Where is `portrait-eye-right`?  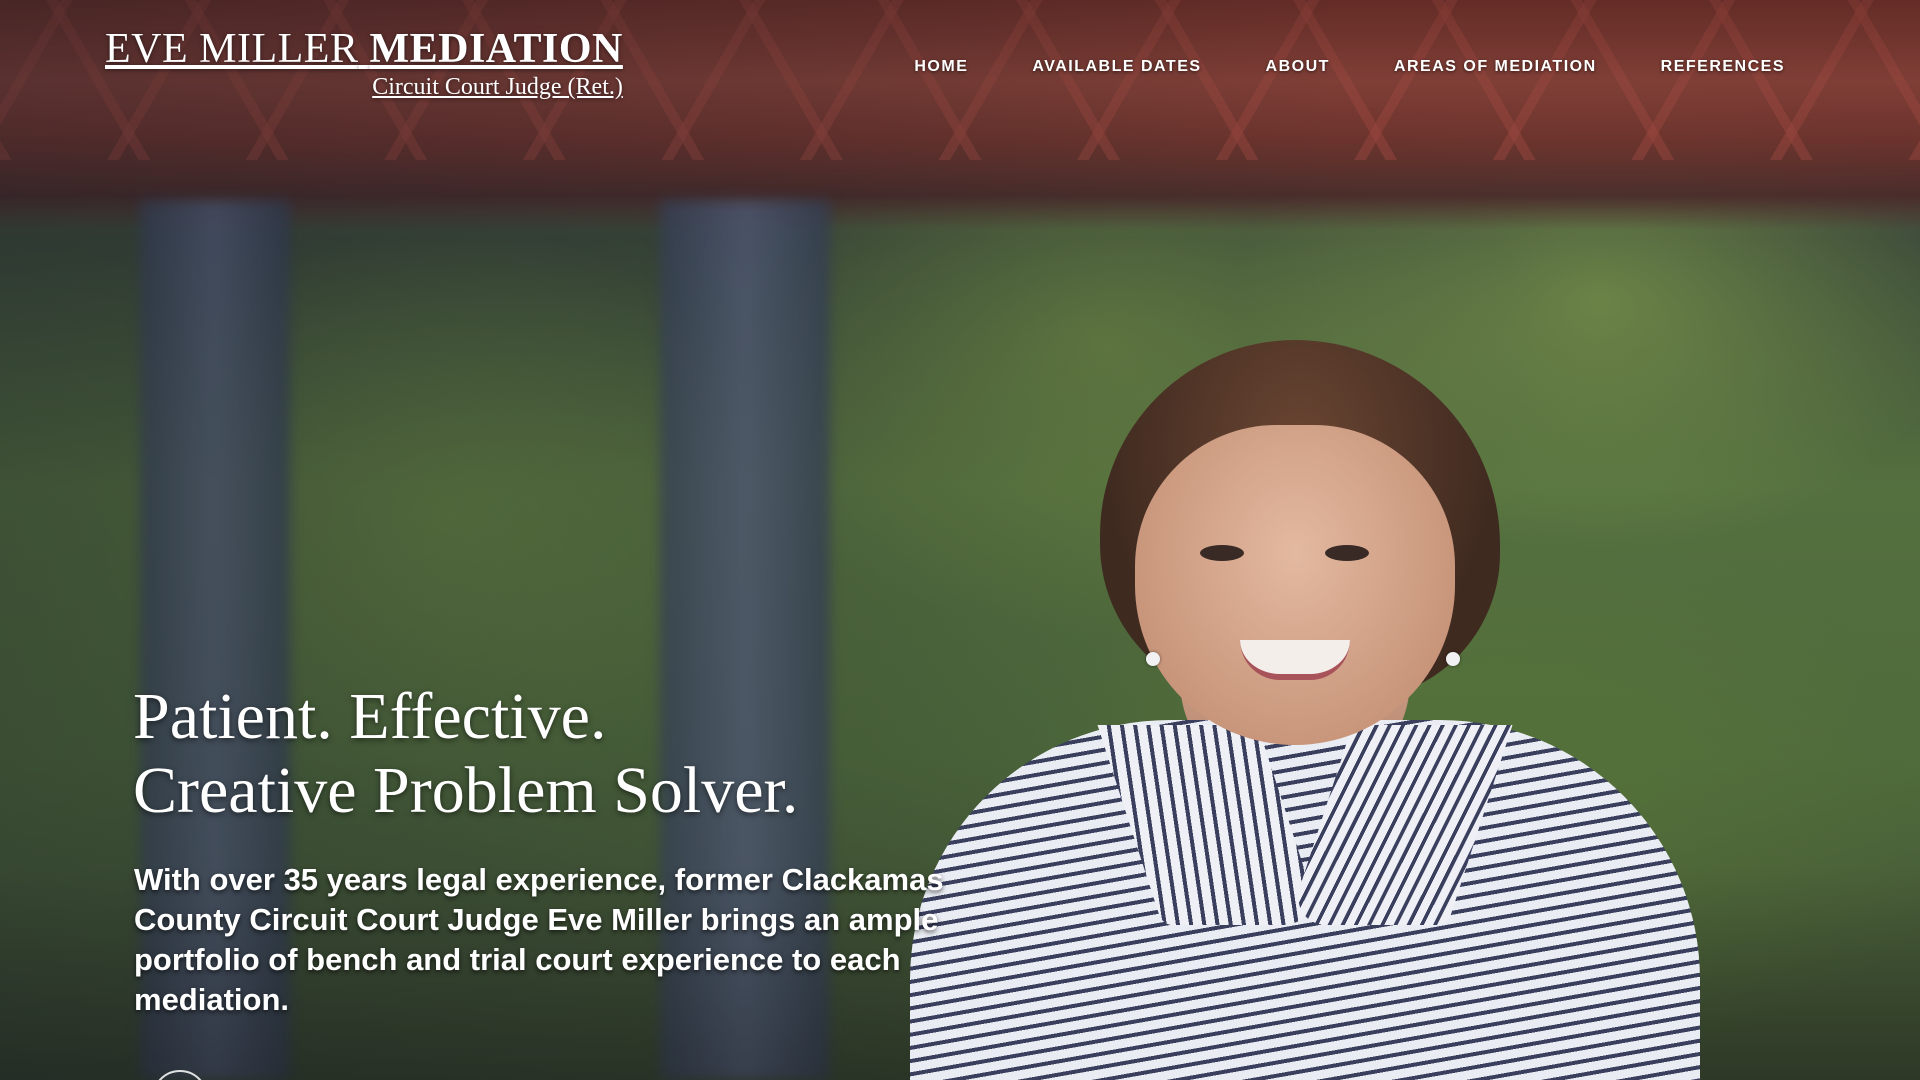 portrait-eye-right is located at coordinates (1347, 553).